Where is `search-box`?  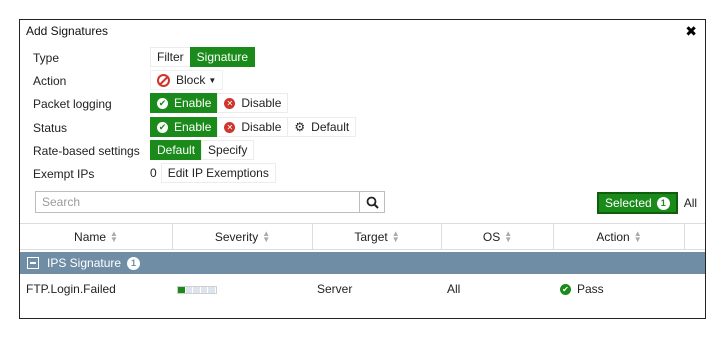 search-box is located at coordinates (210, 202).